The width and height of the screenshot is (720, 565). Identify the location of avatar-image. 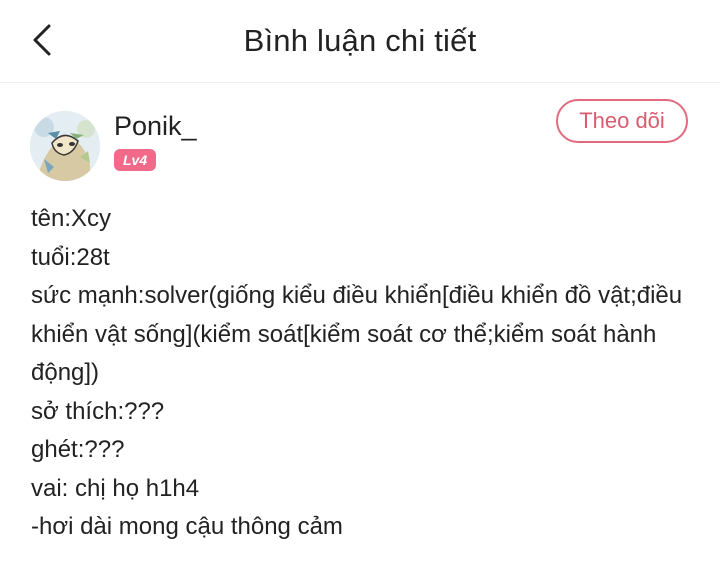
(65, 146).